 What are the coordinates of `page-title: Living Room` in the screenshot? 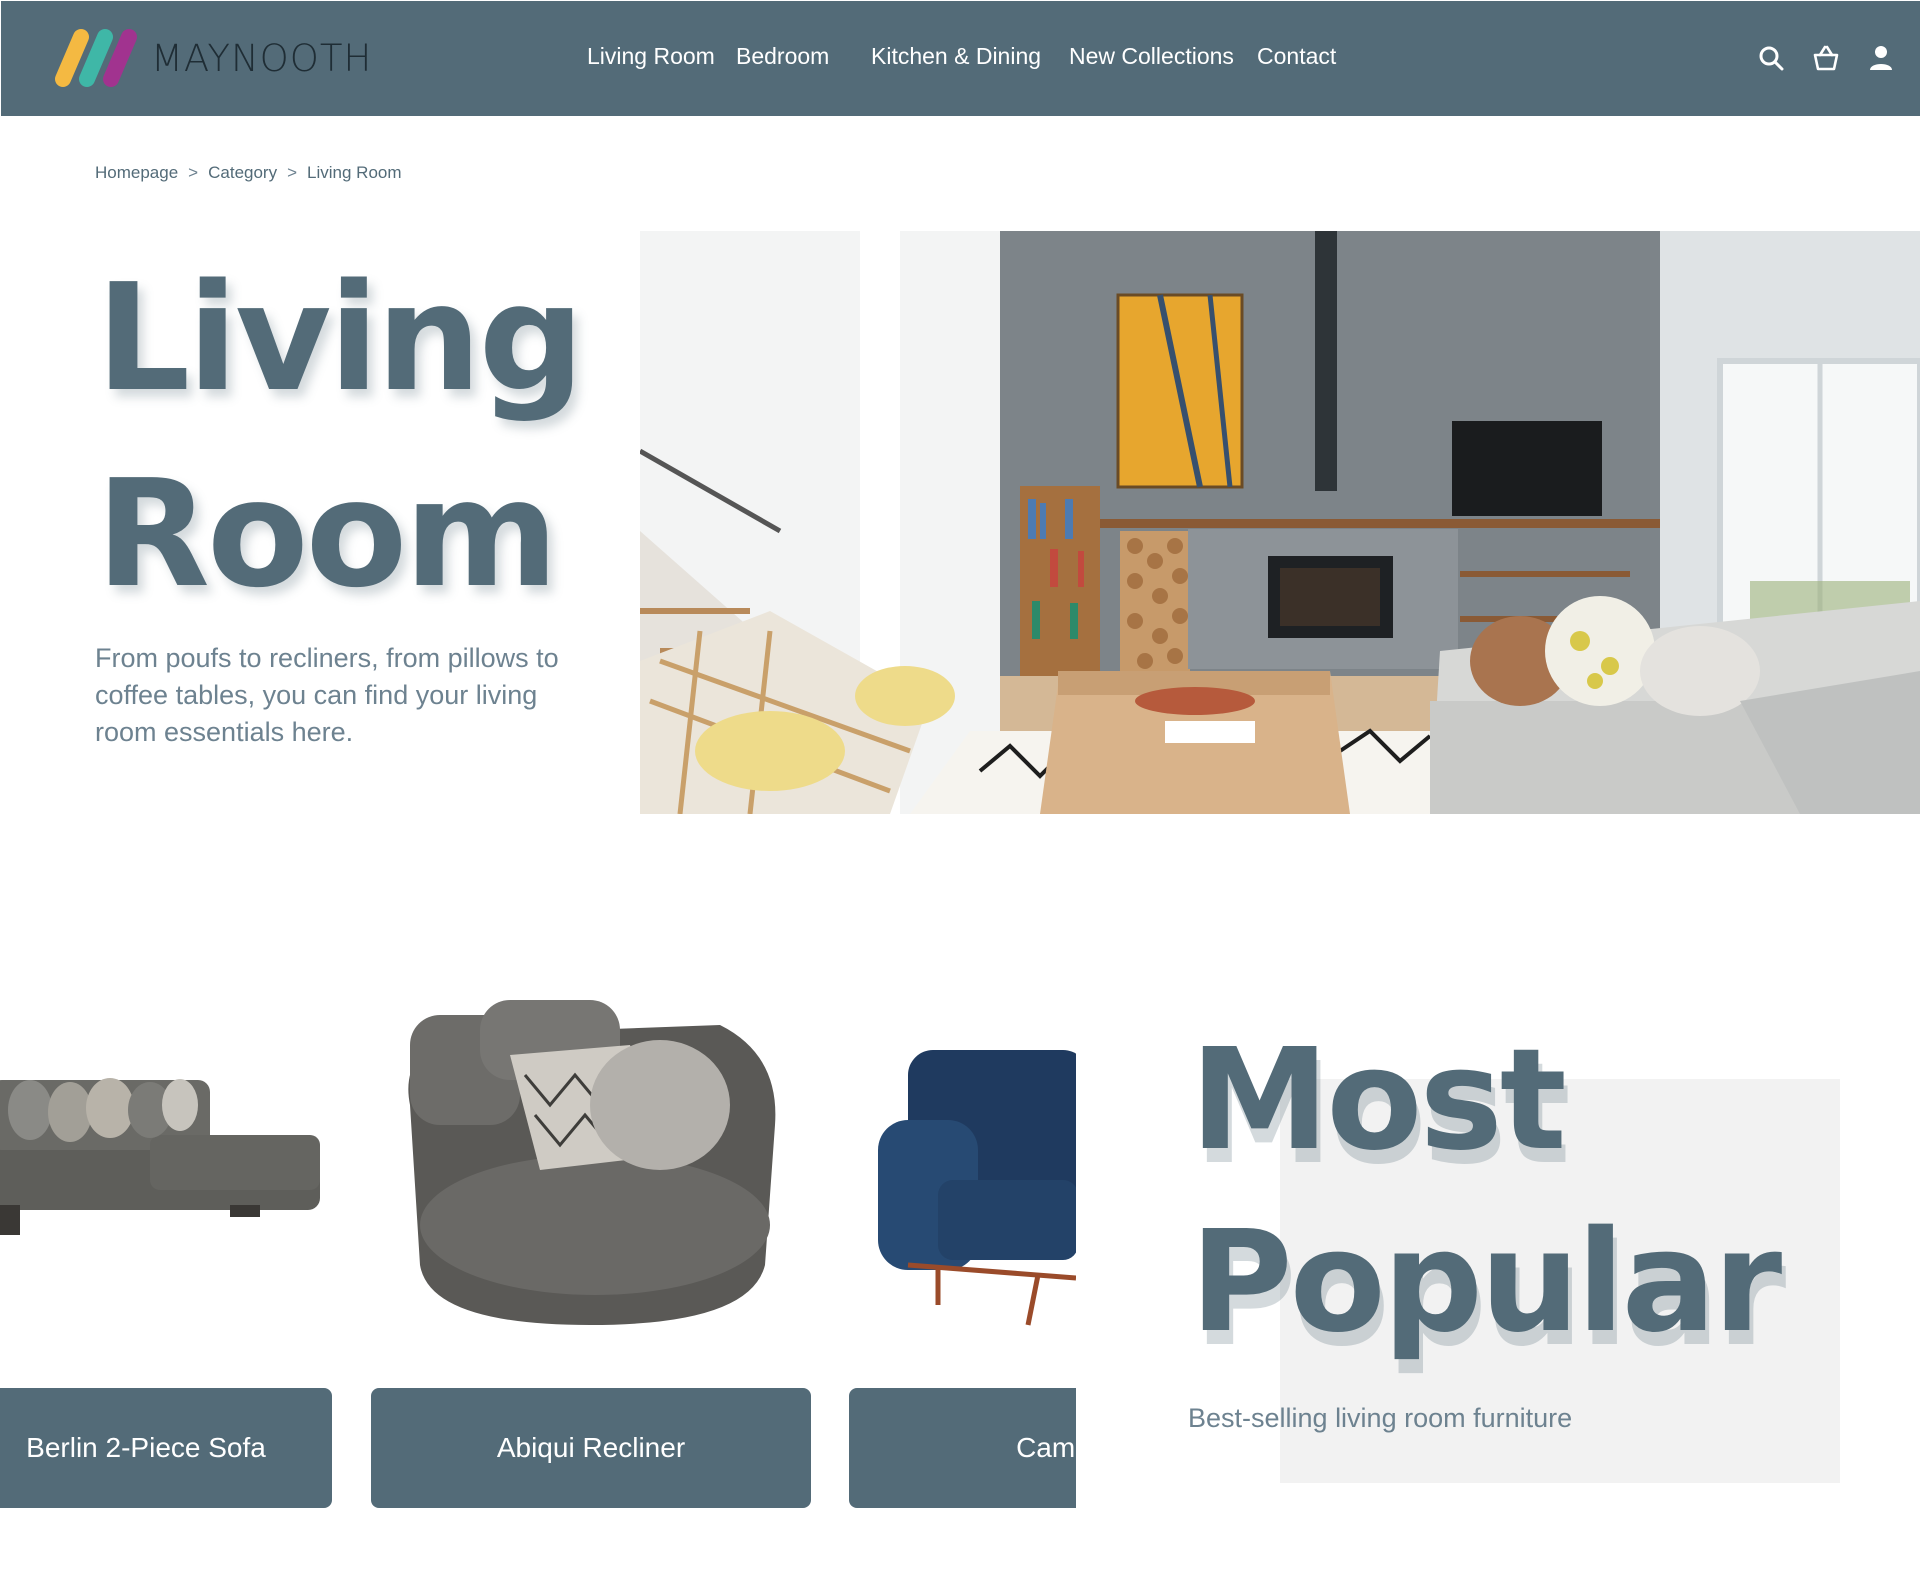 It's located at (340, 436).